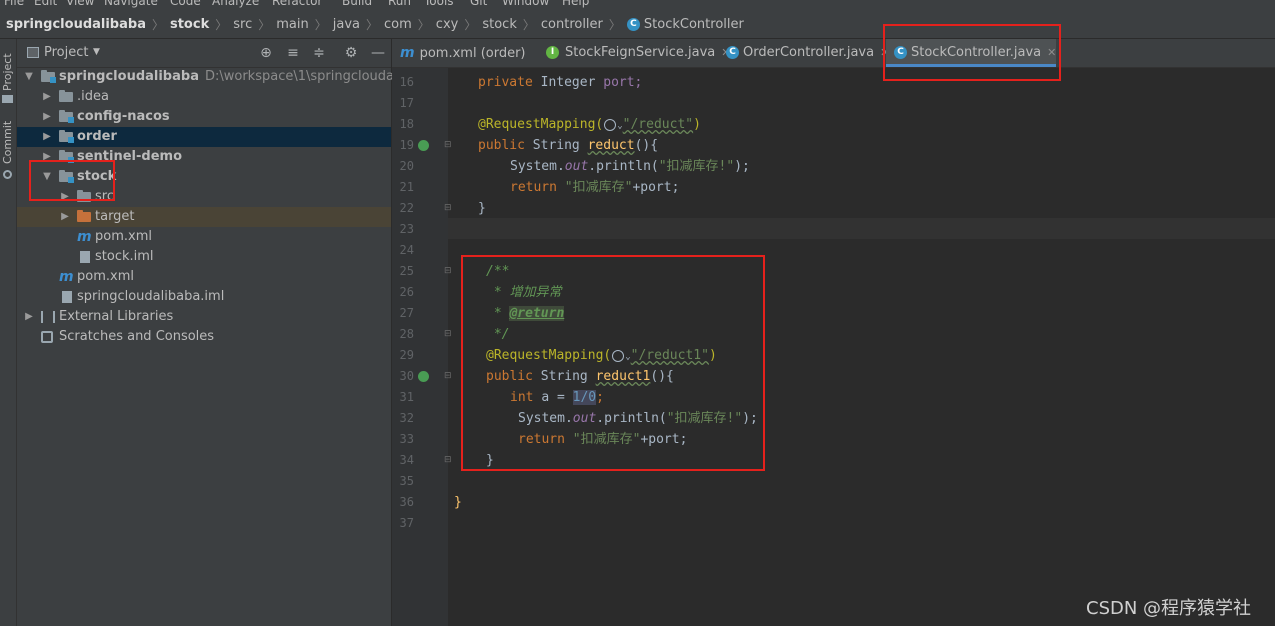 The image size is (1275, 626). What do you see at coordinates (568, 145) in the screenshot?
I see `code-line-19: public String reduct(){` at bounding box center [568, 145].